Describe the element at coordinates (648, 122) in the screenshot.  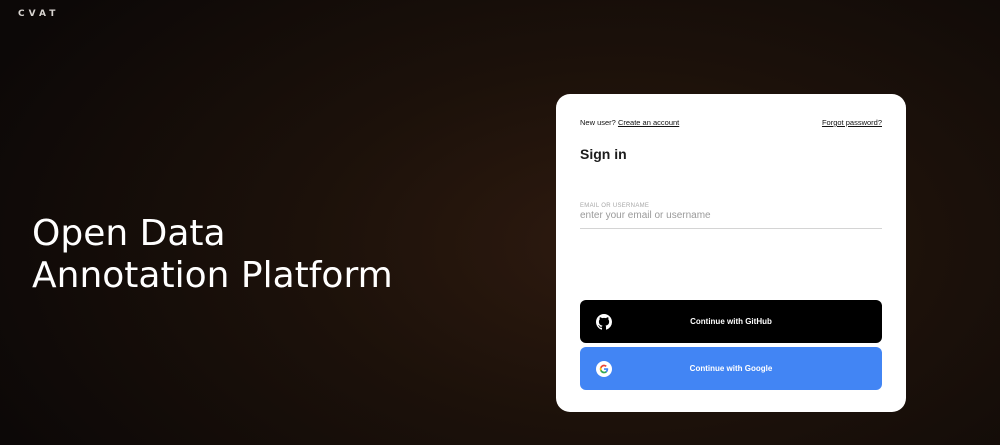
I see `create-account-link: Create an account` at that location.